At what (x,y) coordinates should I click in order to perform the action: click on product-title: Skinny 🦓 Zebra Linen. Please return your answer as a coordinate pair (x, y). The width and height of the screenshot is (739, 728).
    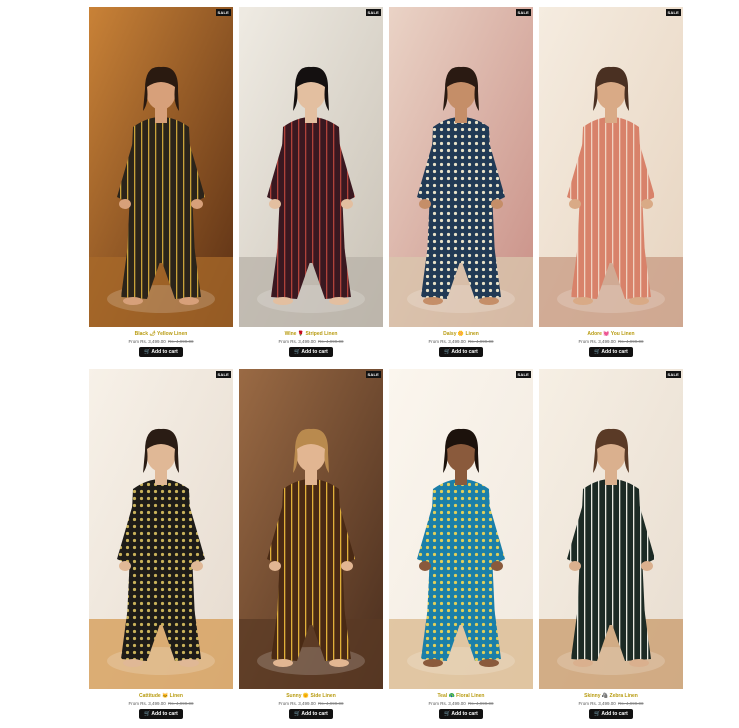
    Looking at the image, I should click on (611, 696).